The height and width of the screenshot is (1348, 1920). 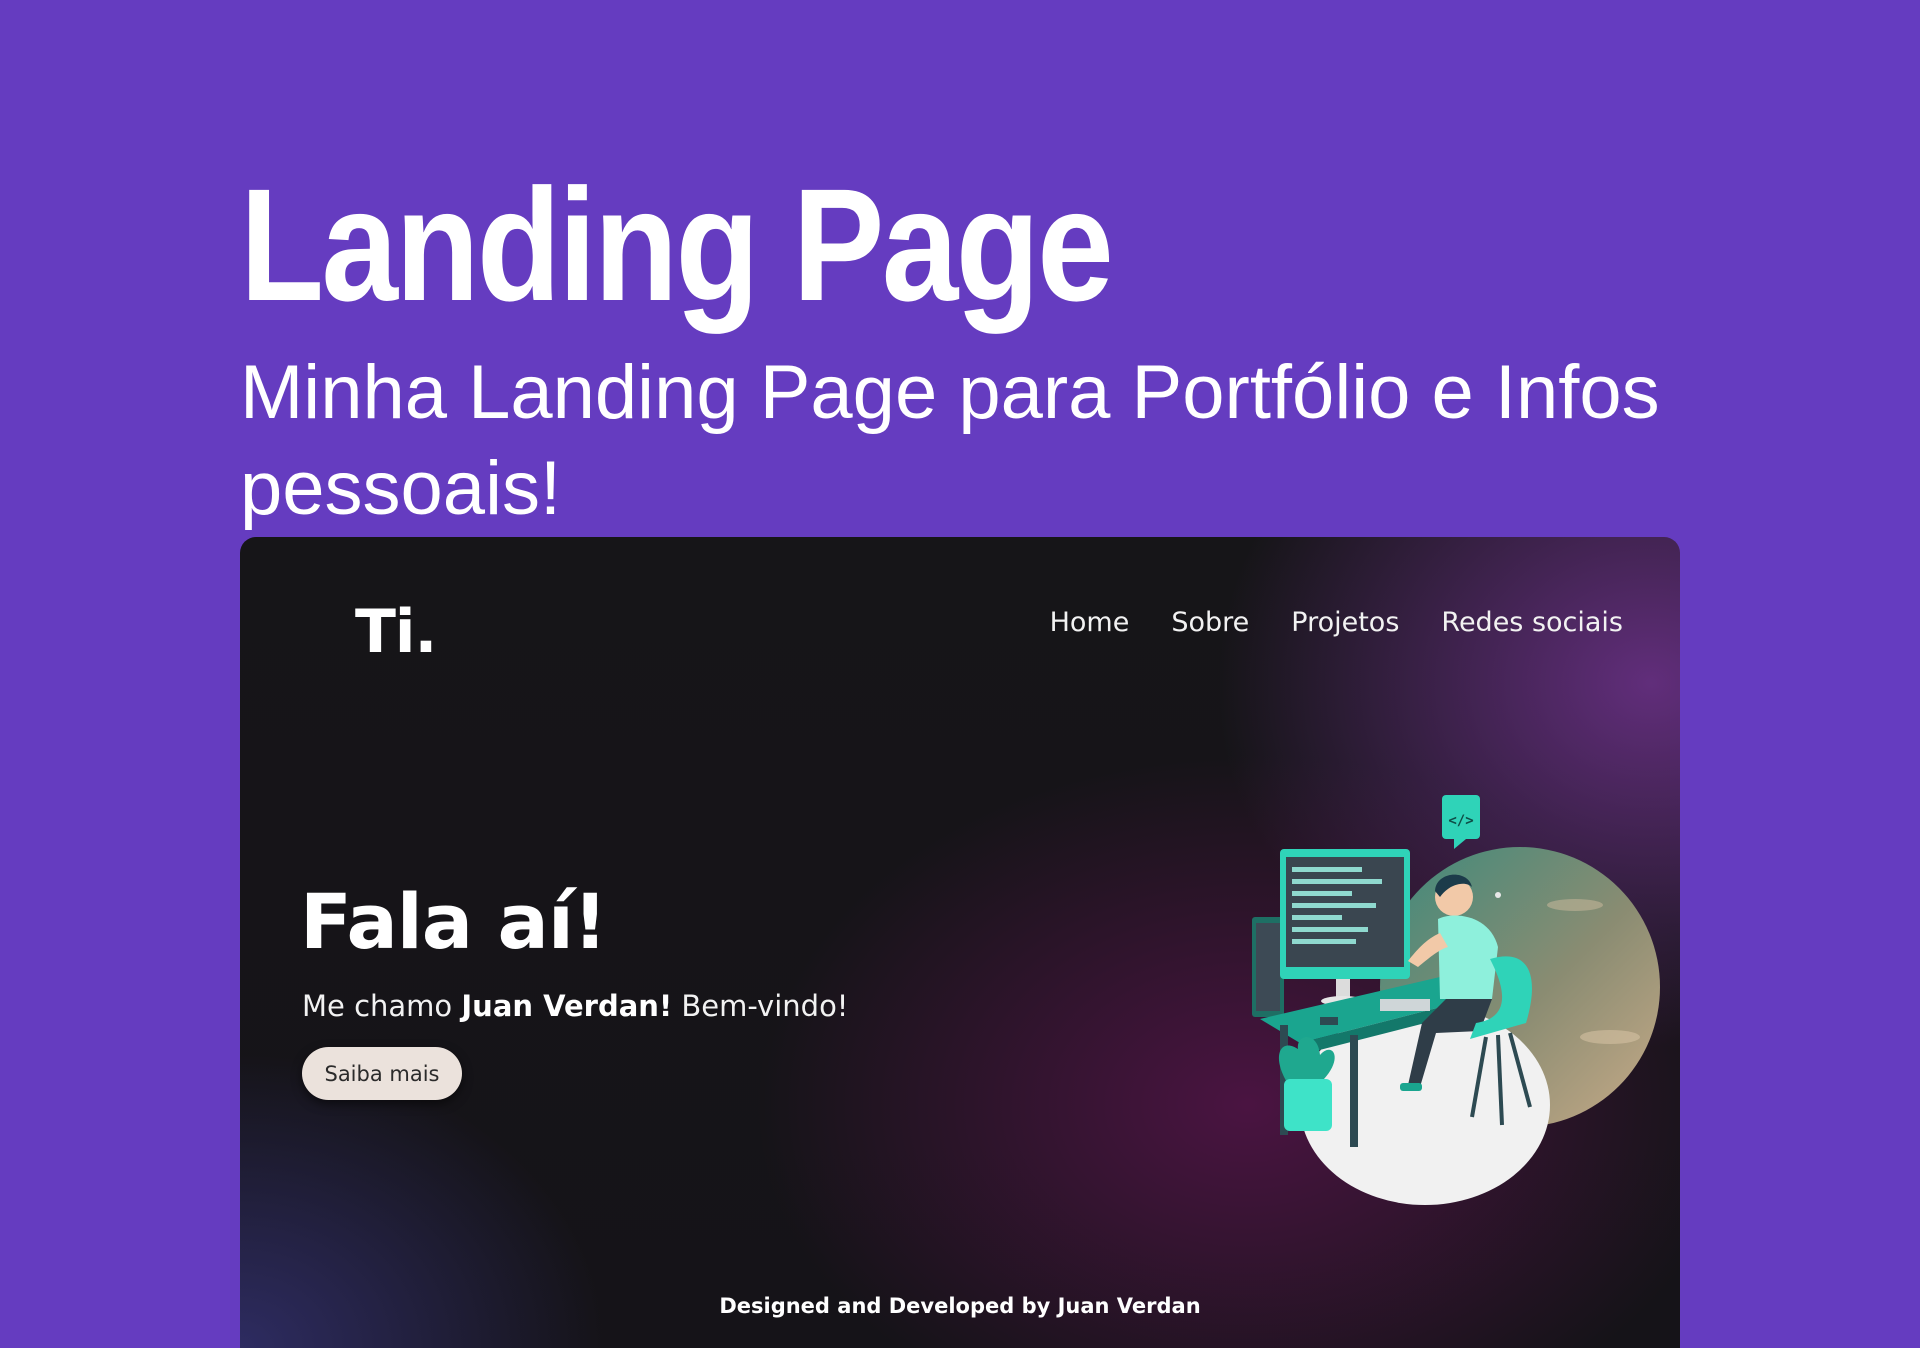 I want to click on page-title: Landing Page, so click(x=677, y=244).